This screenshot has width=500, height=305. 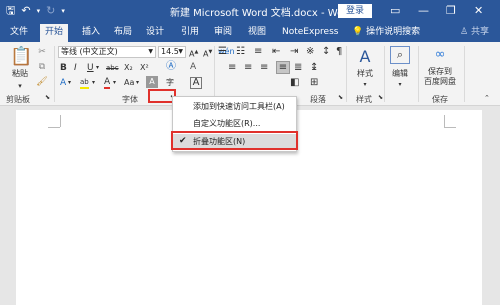 What do you see at coordinates (107, 83) in the screenshot?
I see `font-color-icon: A` at bounding box center [107, 83].